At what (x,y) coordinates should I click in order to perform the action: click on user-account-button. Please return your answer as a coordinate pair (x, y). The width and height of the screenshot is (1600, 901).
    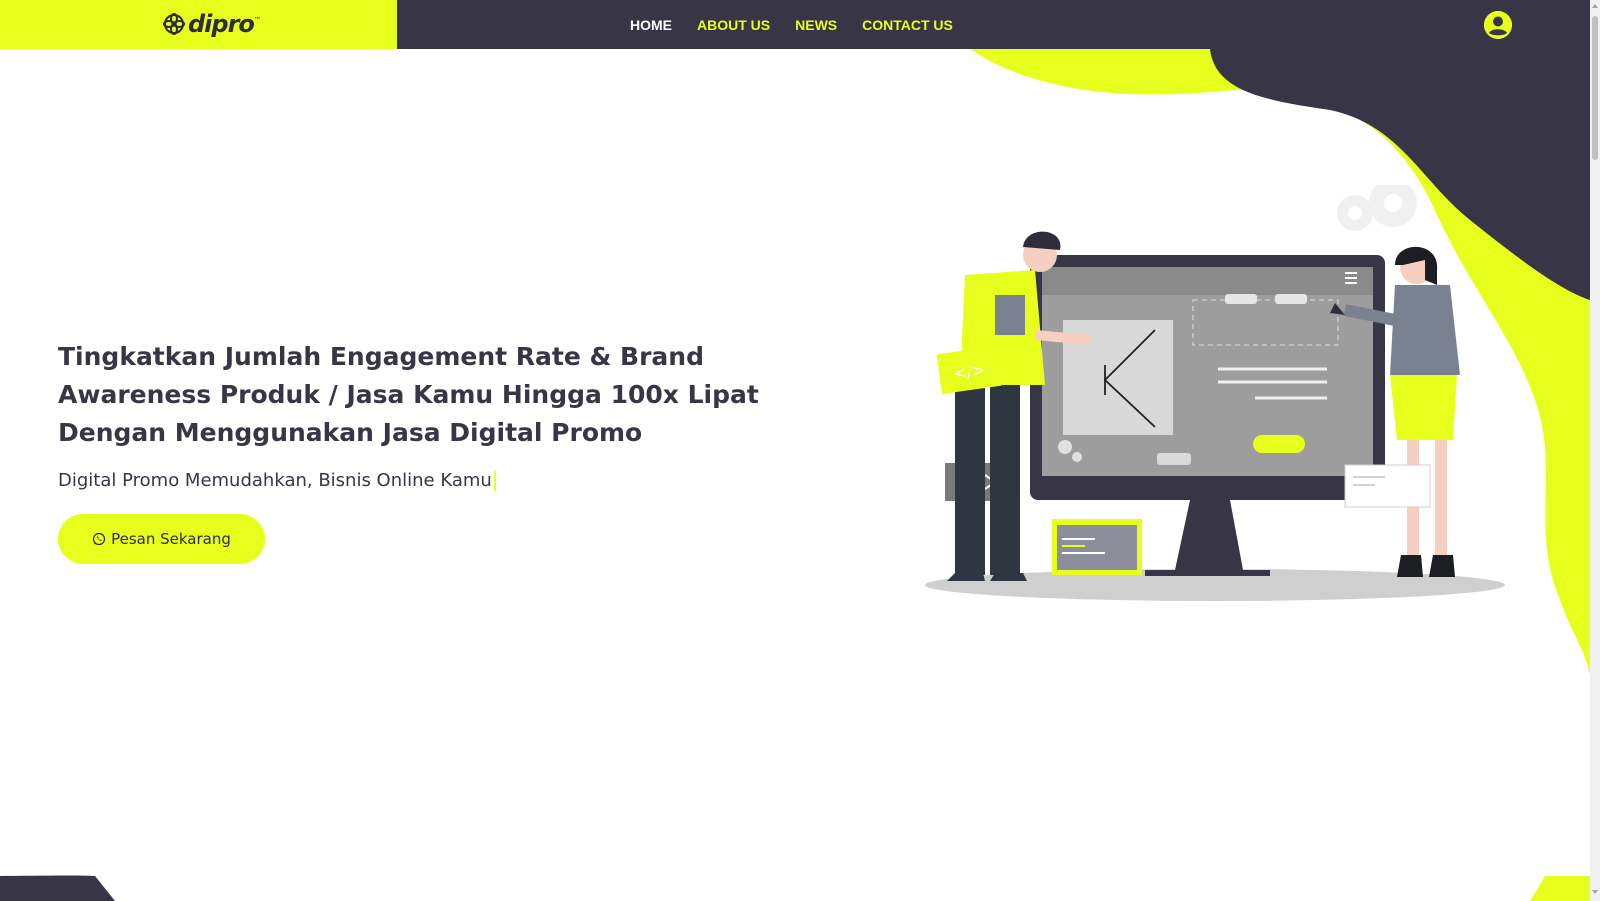
    Looking at the image, I should click on (1498, 25).